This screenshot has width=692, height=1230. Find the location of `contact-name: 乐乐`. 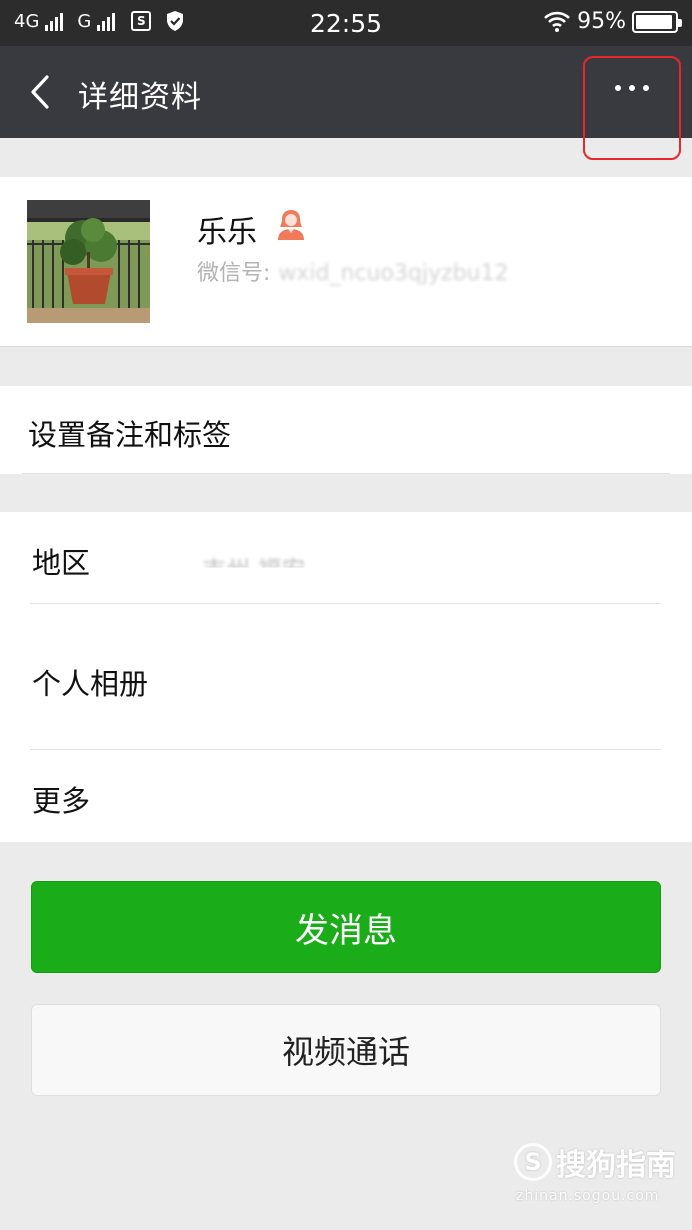

contact-name: 乐乐 is located at coordinates (227, 232).